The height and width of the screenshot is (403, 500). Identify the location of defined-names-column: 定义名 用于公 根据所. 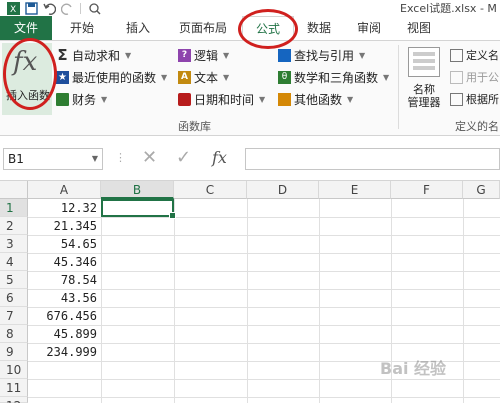
(474, 77).